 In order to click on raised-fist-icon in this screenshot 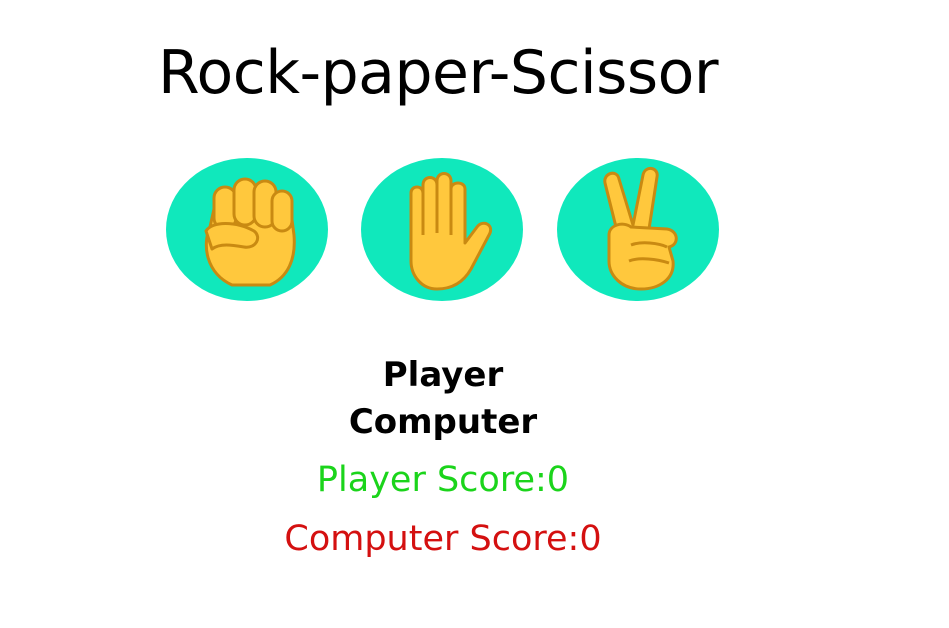, I will do `click(247, 230)`.